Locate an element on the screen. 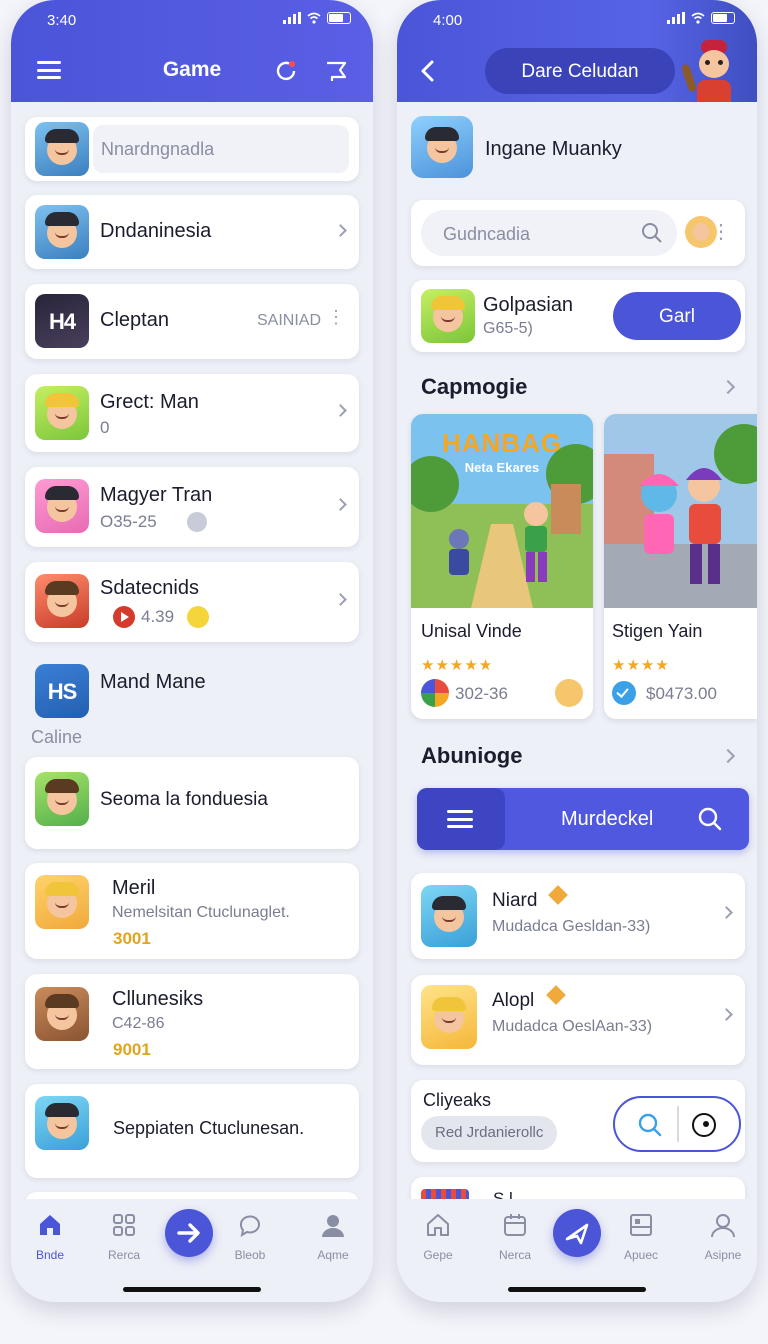 This screenshot has height=1344, width=768. app-header: 4:00 Dare Celudan is located at coordinates (577, 51).